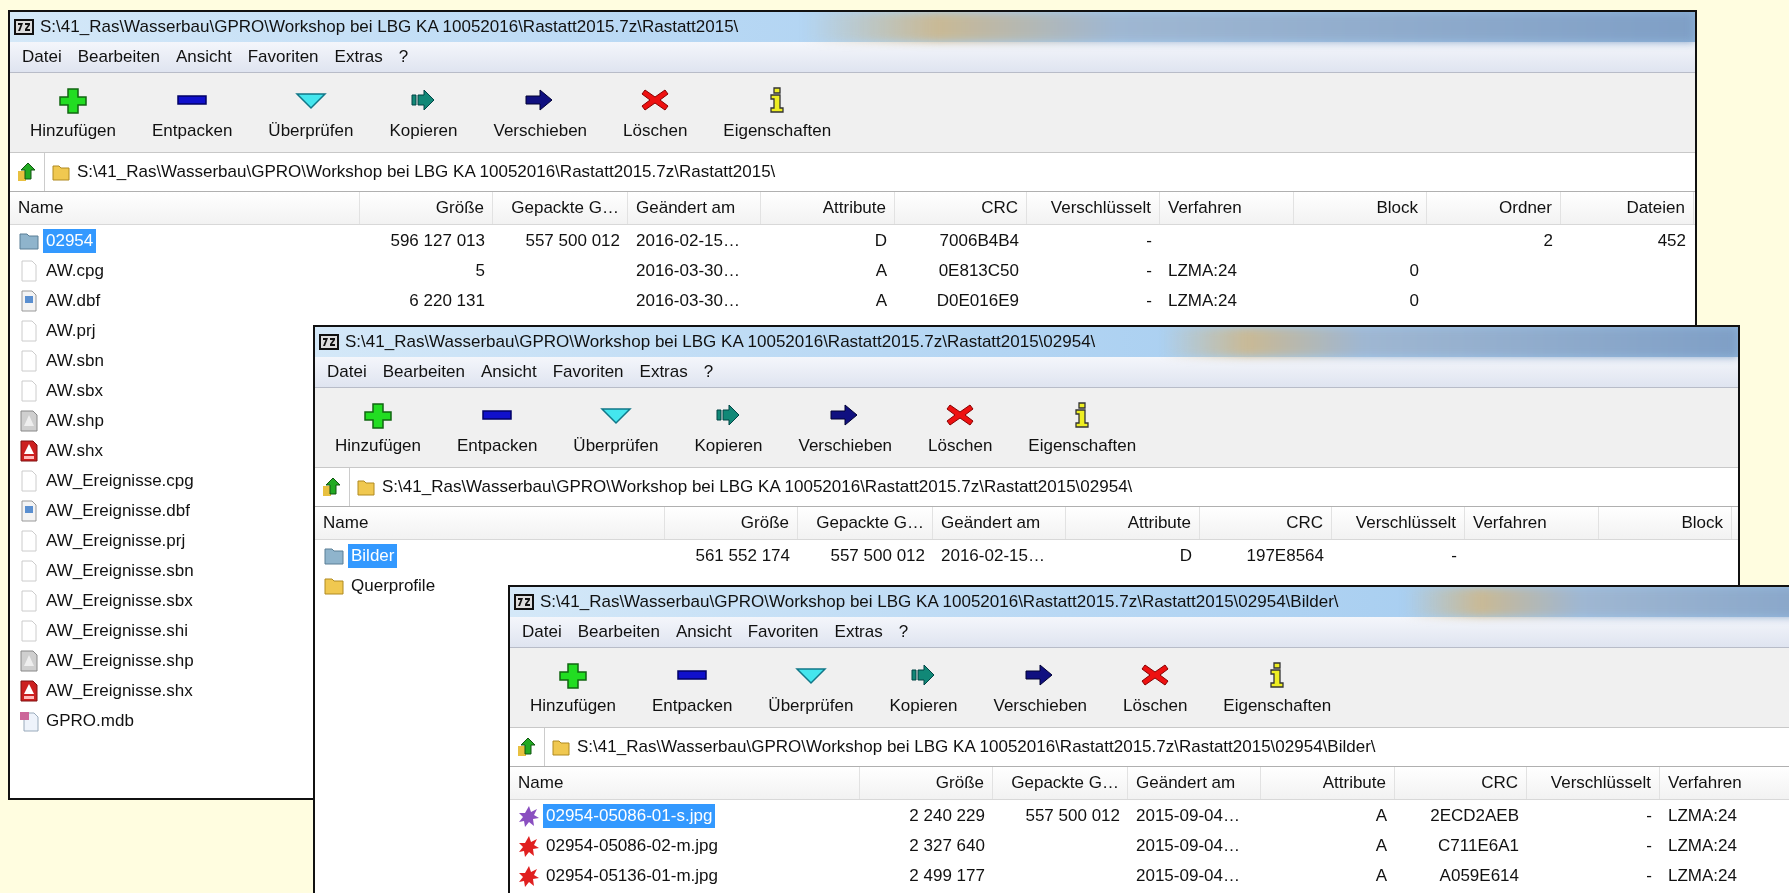 This screenshot has height=893, width=1789. I want to click on address-field: S:\41_Ras\Wasserbau\GPRO\Workshop bei LBG KA 10052016\Rastatt2015.7z\Rastatt2015\02954\Bilder\, so click(1166, 747).